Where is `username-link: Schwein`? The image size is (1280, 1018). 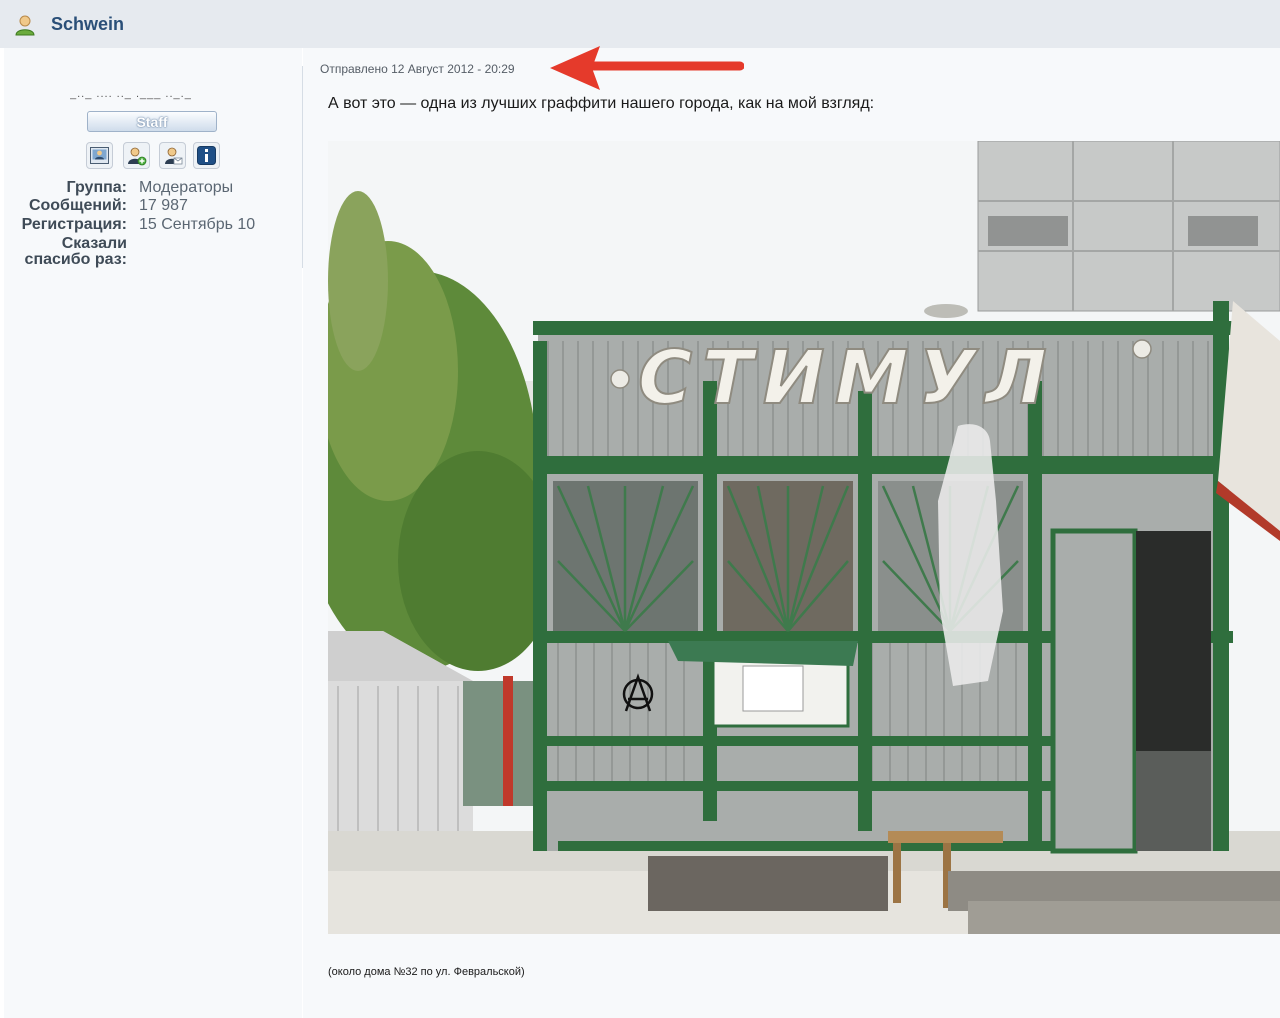 username-link: Schwein is located at coordinates (87, 24).